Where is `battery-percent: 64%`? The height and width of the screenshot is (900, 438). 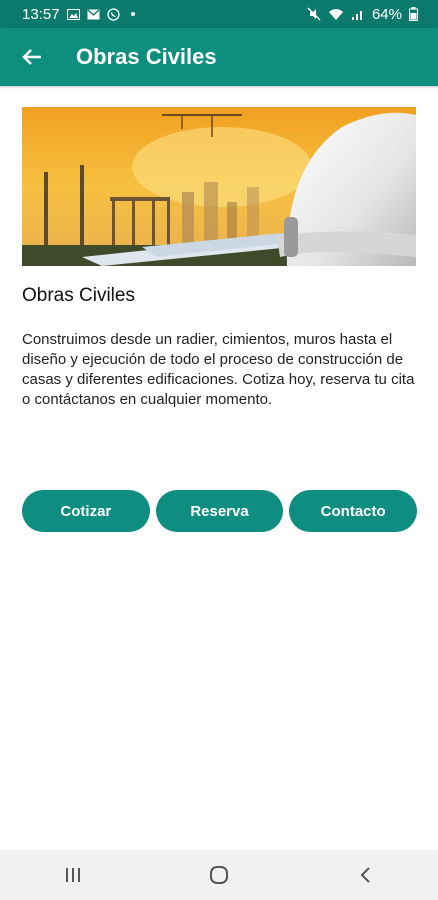 battery-percent: 64% is located at coordinates (386, 14).